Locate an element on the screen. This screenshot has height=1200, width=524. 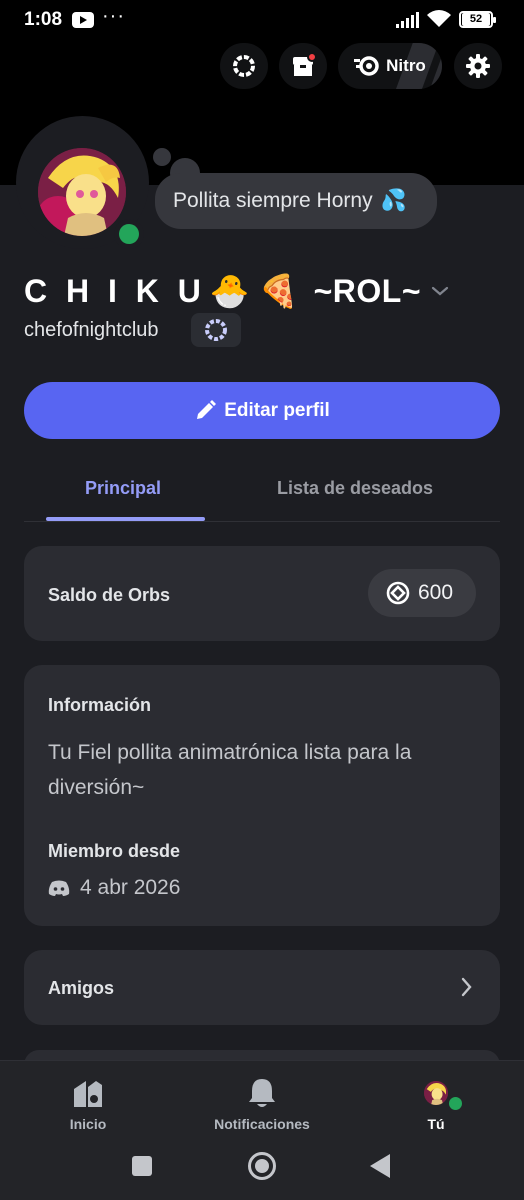
gear-icon is located at coordinates (478, 66).